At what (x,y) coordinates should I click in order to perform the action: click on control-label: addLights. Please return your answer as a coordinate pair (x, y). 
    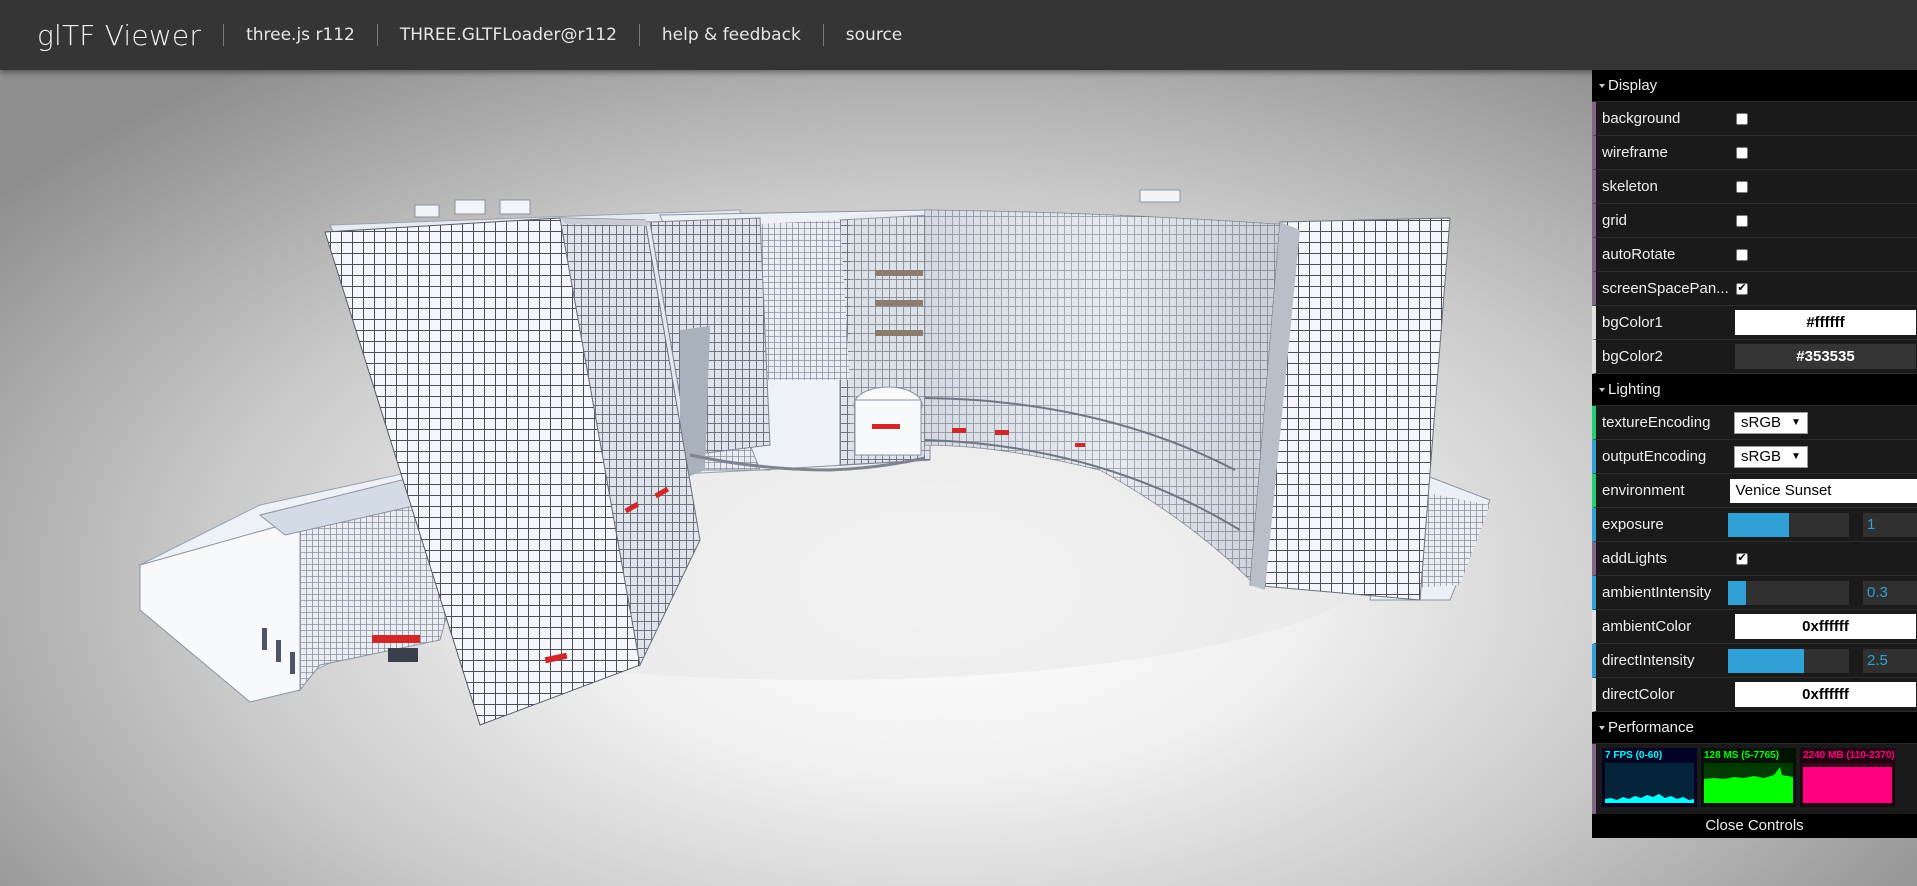
    Looking at the image, I should click on (1635, 558).